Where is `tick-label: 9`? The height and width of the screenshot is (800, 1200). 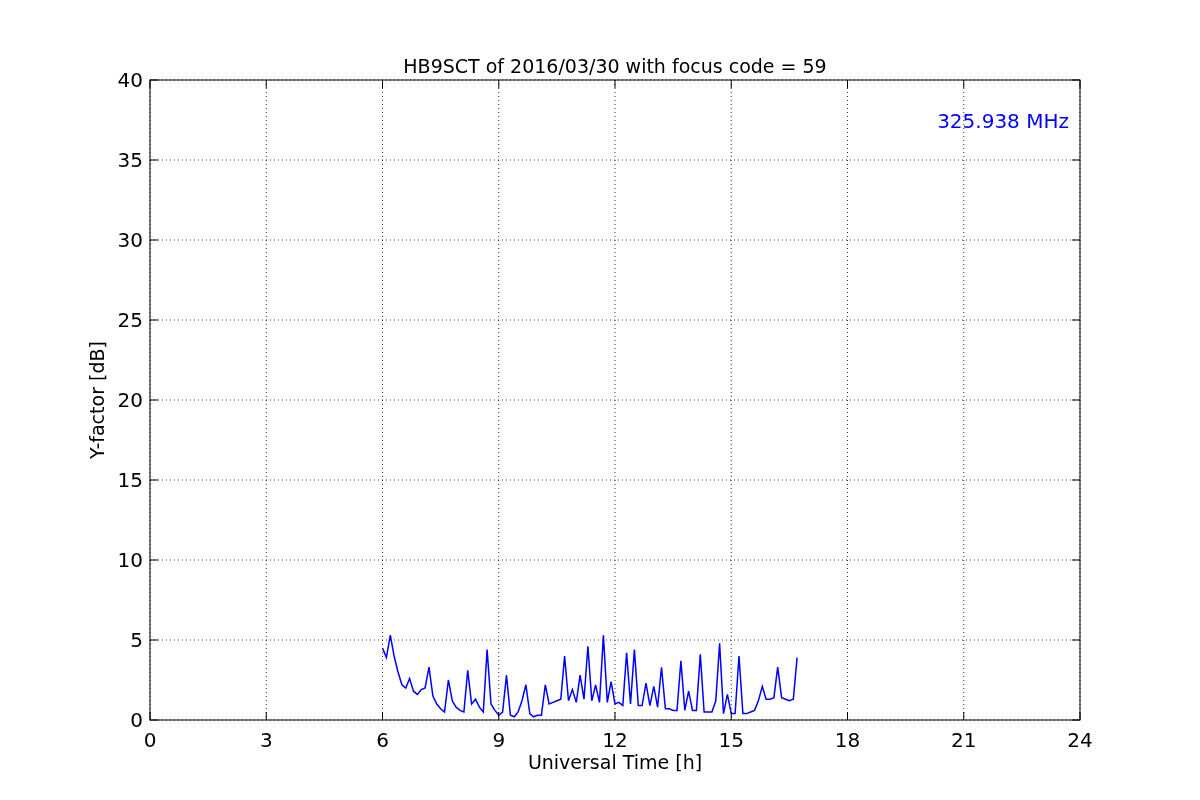 tick-label: 9 is located at coordinates (499, 740).